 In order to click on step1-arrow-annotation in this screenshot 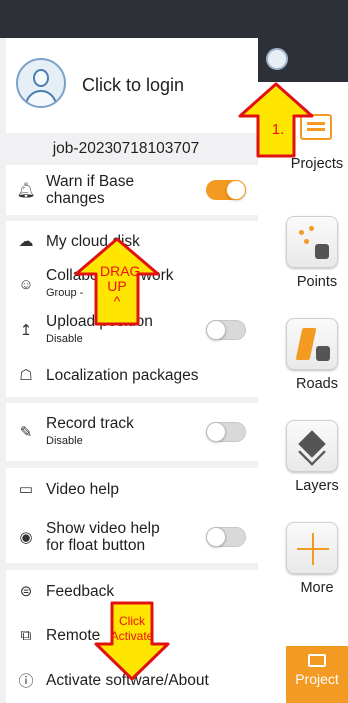, I will do `click(276, 120)`.